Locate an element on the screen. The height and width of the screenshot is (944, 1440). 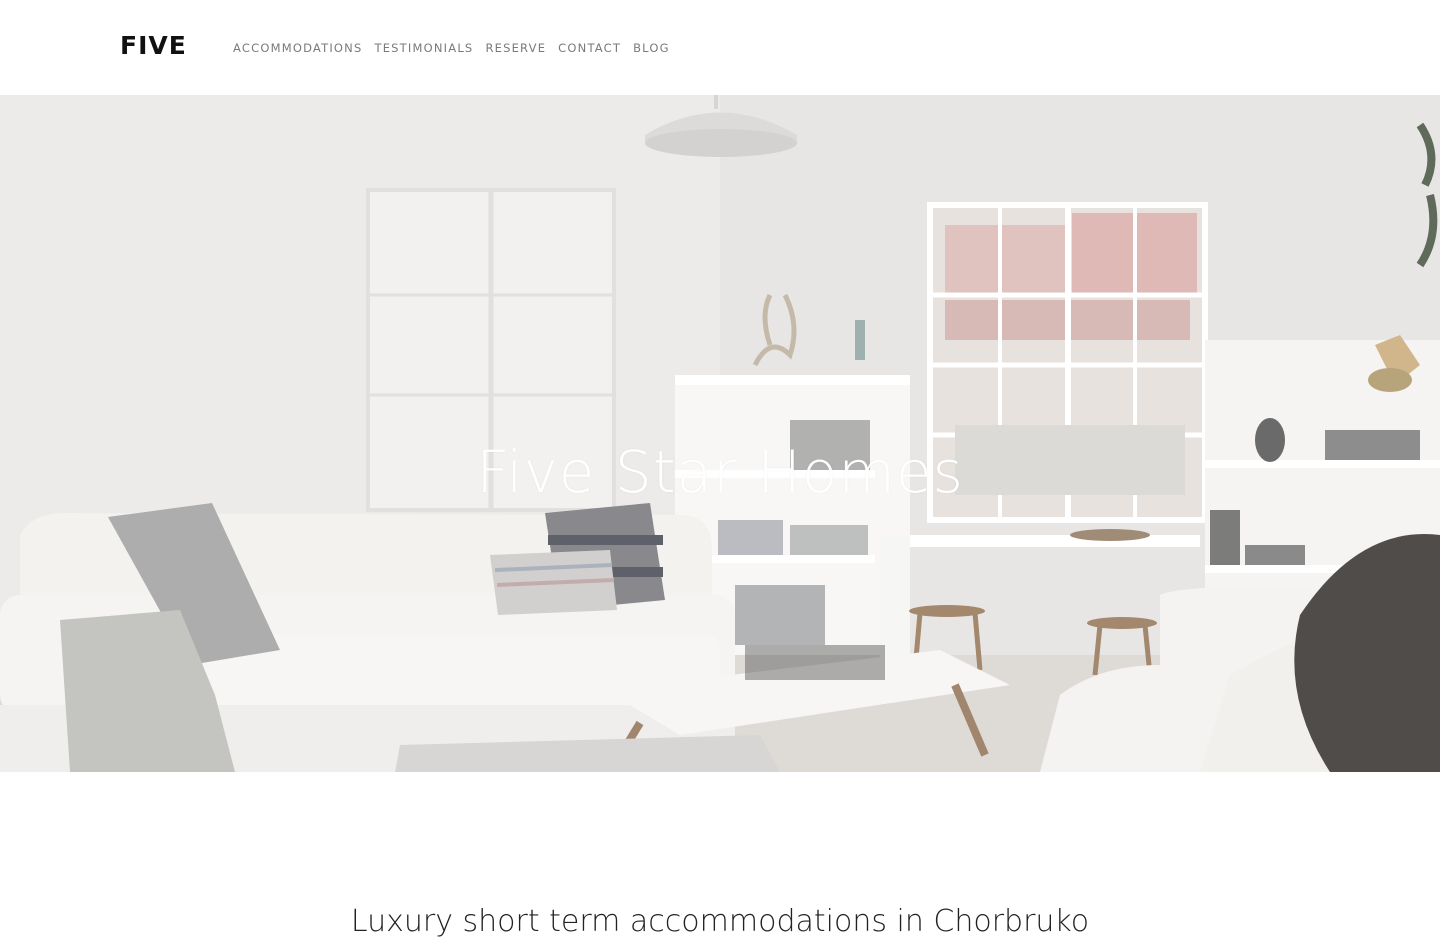
nav-item-contact: CONTACT is located at coordinates (589, 48).